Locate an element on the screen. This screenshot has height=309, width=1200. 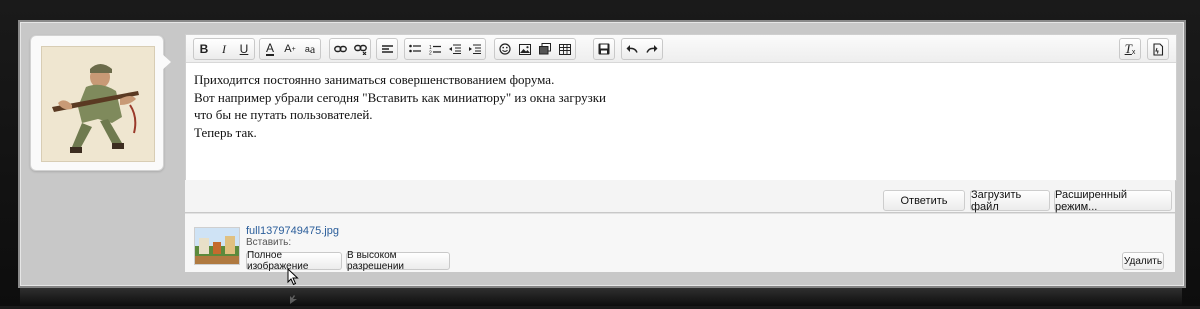
toolbar-group-save is located at coordinates (604, 49).